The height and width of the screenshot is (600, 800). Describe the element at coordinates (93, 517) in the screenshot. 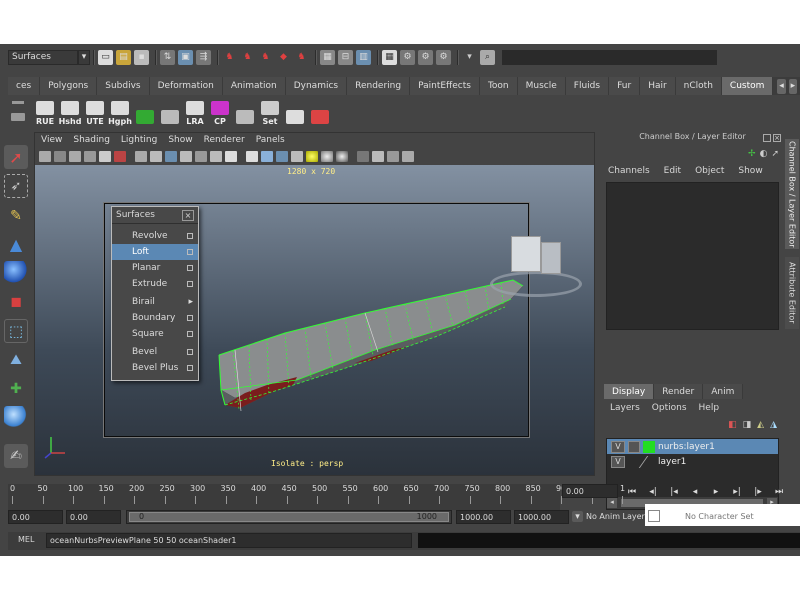

I see `playback-start-field: 0.00` at that location.